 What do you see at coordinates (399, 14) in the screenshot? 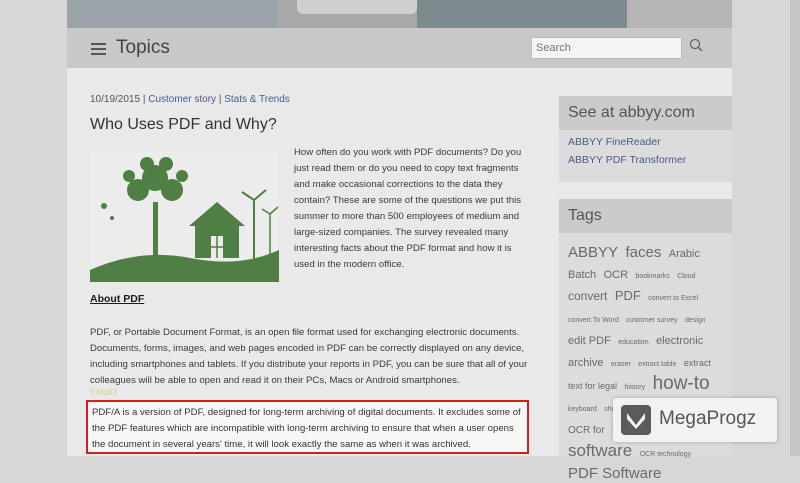
I see `header-banner-image` at bounding box center [399, 14].